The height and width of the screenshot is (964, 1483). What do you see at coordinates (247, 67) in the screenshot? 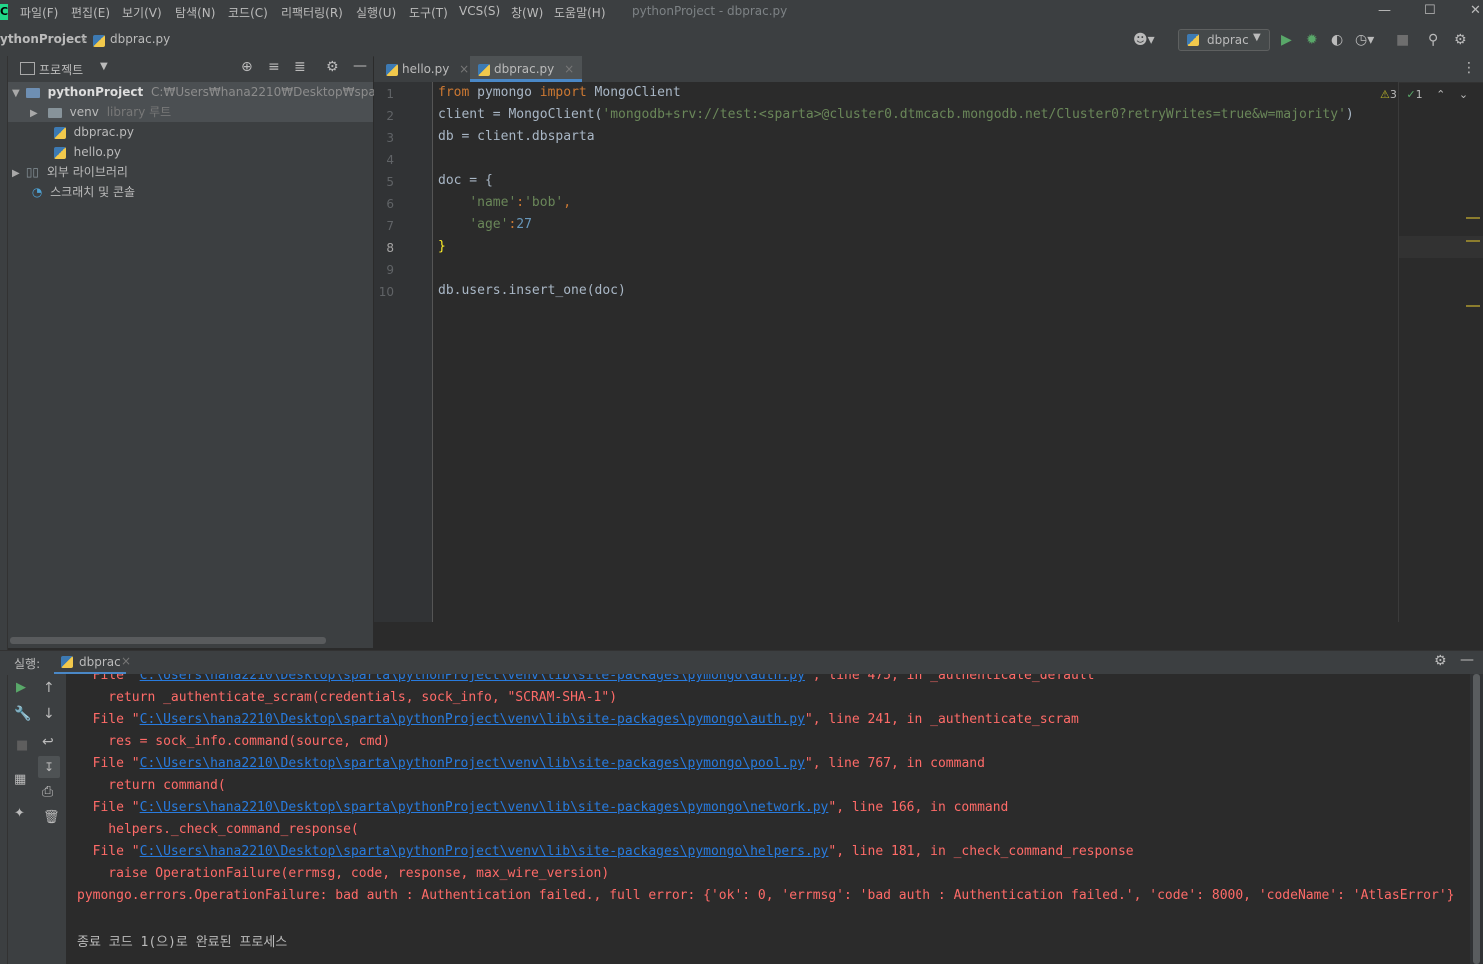
I see `locate-icon: ⊕` at bounding box center [247, 67].